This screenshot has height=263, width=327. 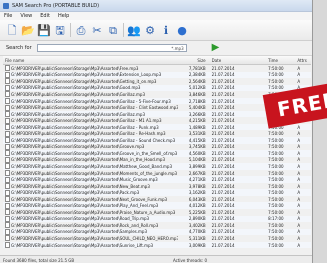 I want to click on copy-icon: ⧉, so click(x=113, y=30).